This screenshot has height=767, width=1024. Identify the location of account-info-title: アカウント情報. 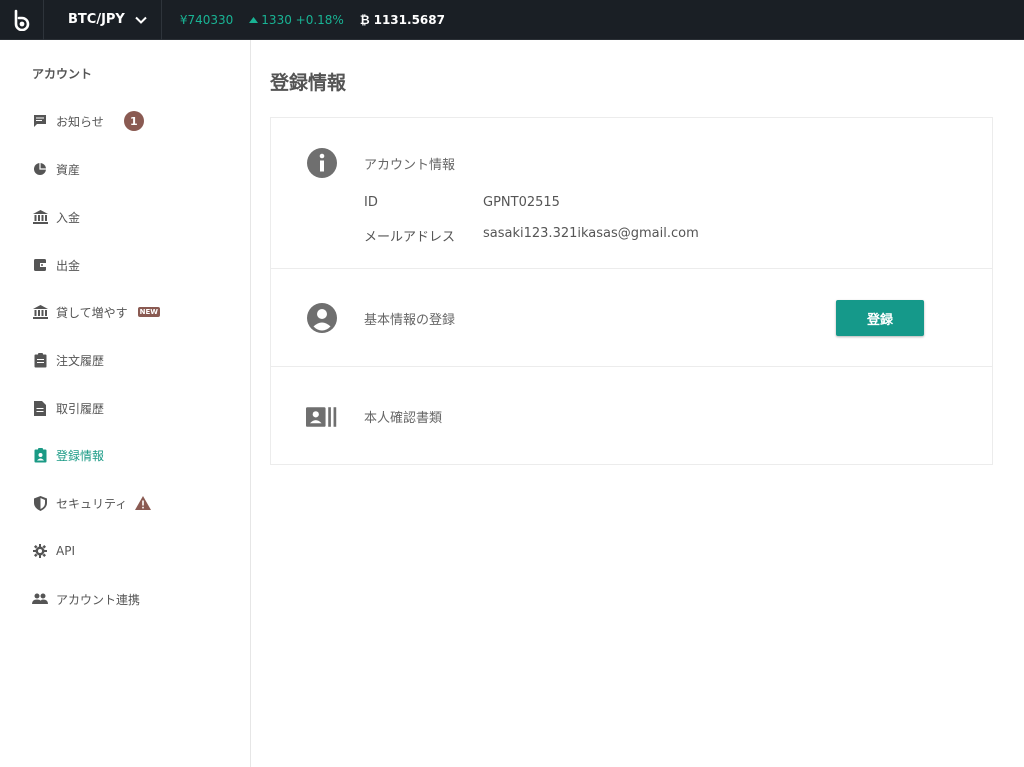
(410, 165).